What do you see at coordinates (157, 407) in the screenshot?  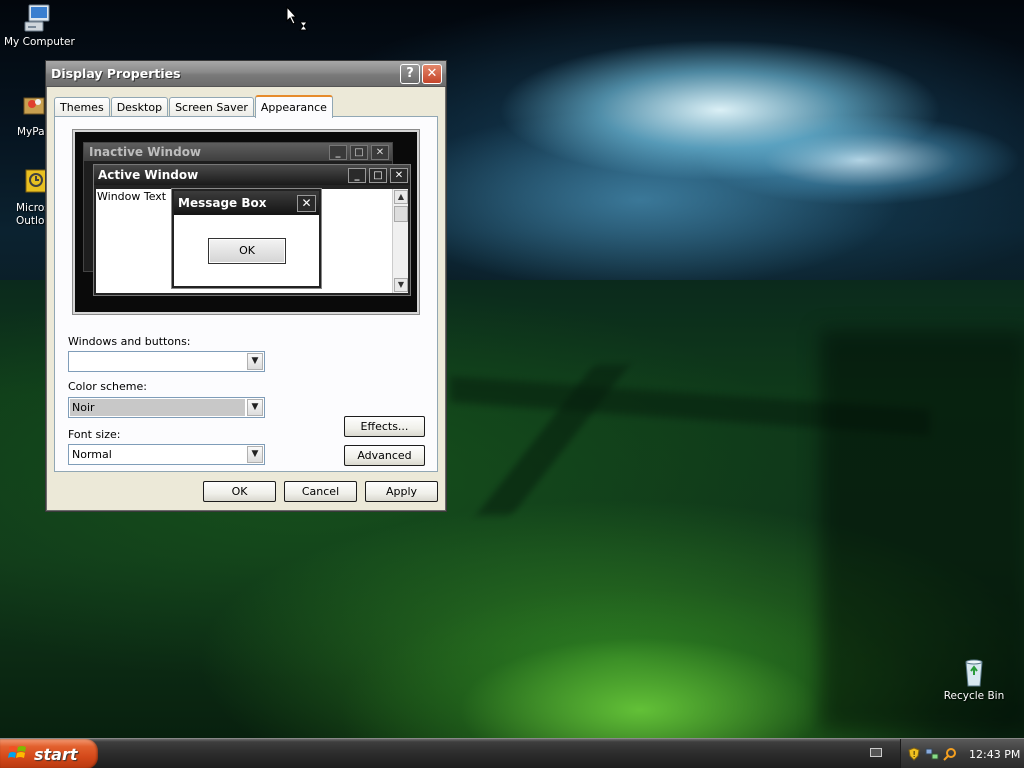 I see `select-value: Noir` at bounding box center [157, 407].